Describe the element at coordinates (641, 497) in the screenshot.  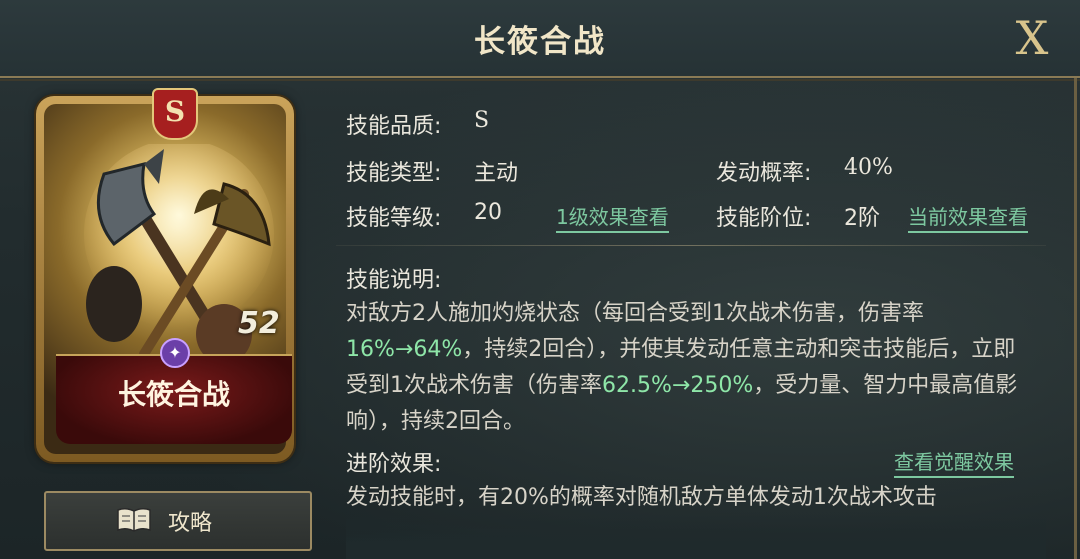
I see `advance-text: 发动技能时，有20%的概率对随机敌方单体发动1次战术攻击` at that location.